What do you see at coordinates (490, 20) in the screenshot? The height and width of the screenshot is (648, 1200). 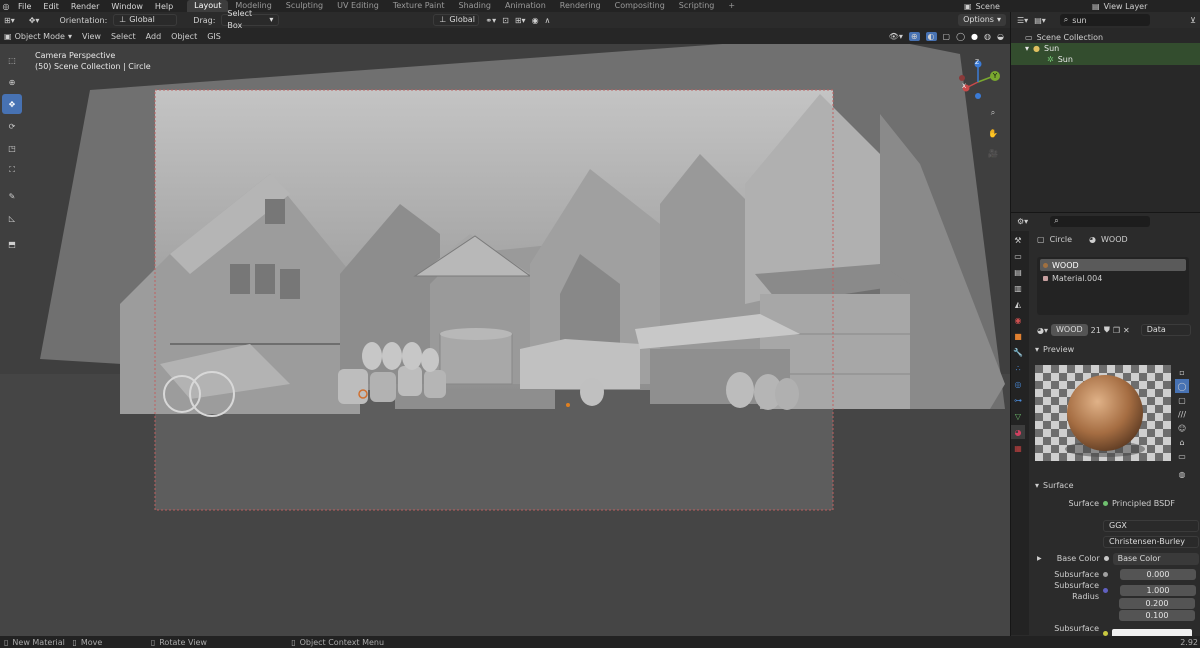 I see `pivot-icon: ⚭▾` at bounding box center [490, 20].